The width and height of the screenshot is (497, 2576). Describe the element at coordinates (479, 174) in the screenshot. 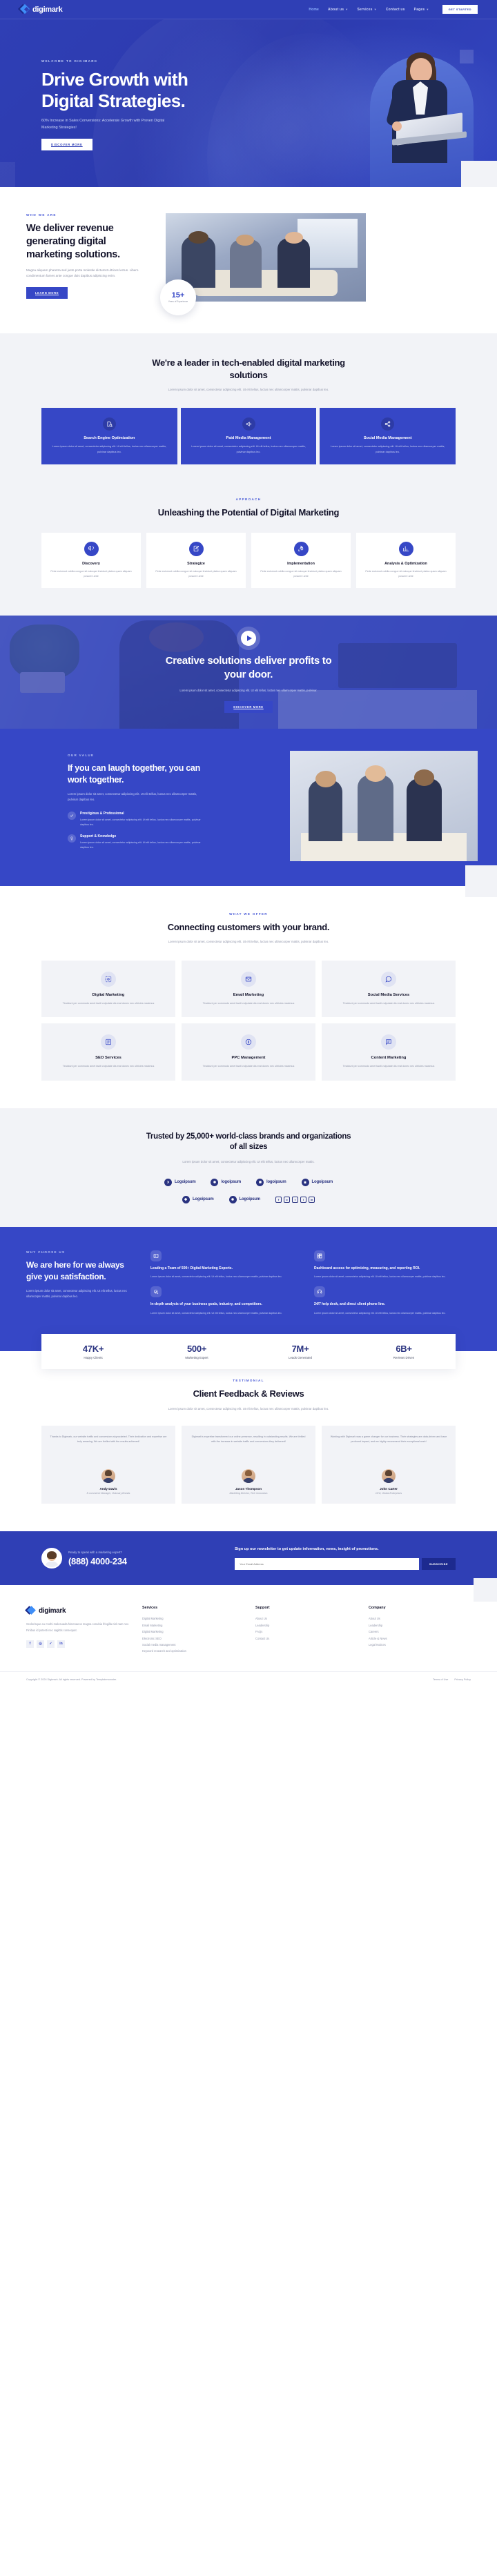

I see `hero-decor-corner-square` at that location.